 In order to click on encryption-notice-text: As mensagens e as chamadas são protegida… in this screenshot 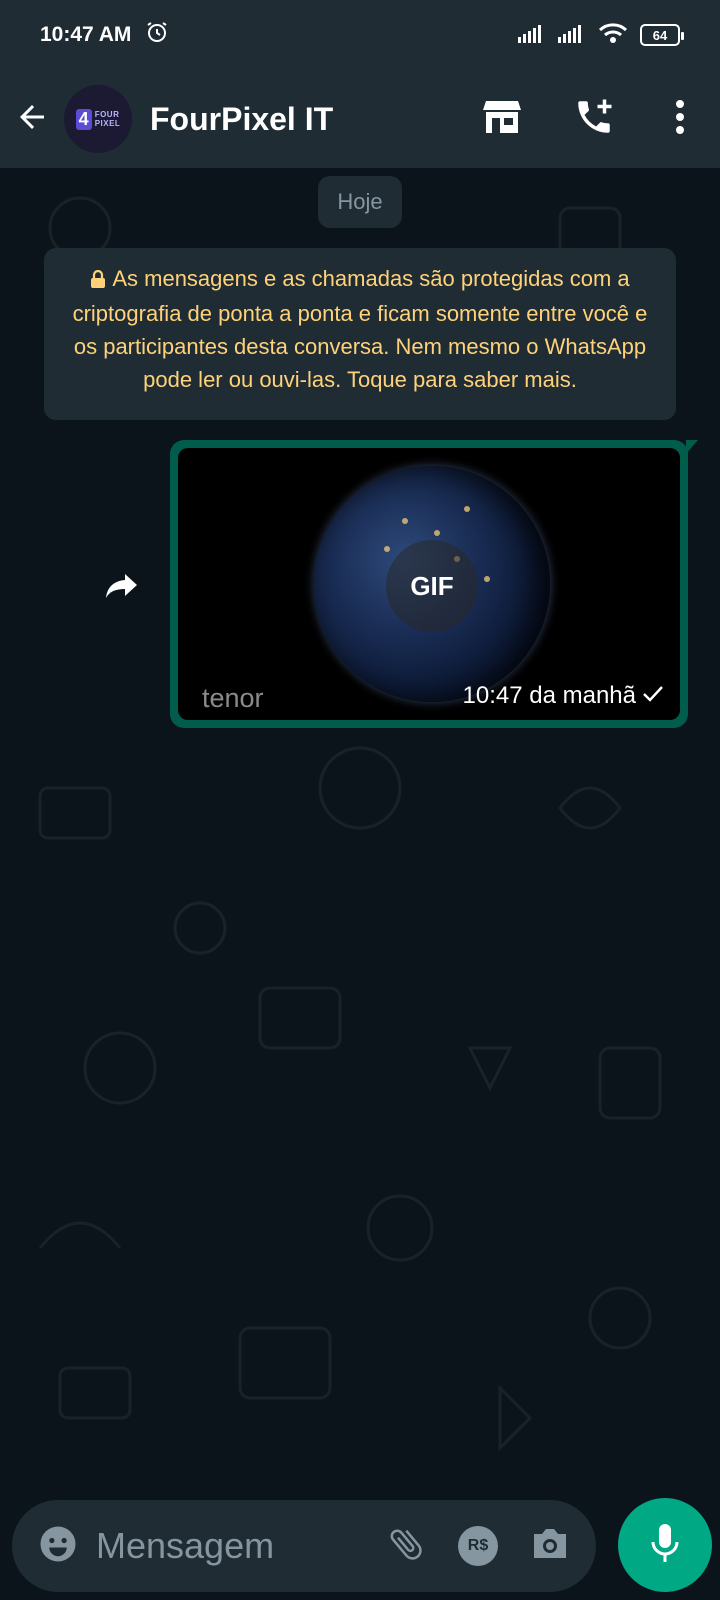, I will do `click(360, 329)`.